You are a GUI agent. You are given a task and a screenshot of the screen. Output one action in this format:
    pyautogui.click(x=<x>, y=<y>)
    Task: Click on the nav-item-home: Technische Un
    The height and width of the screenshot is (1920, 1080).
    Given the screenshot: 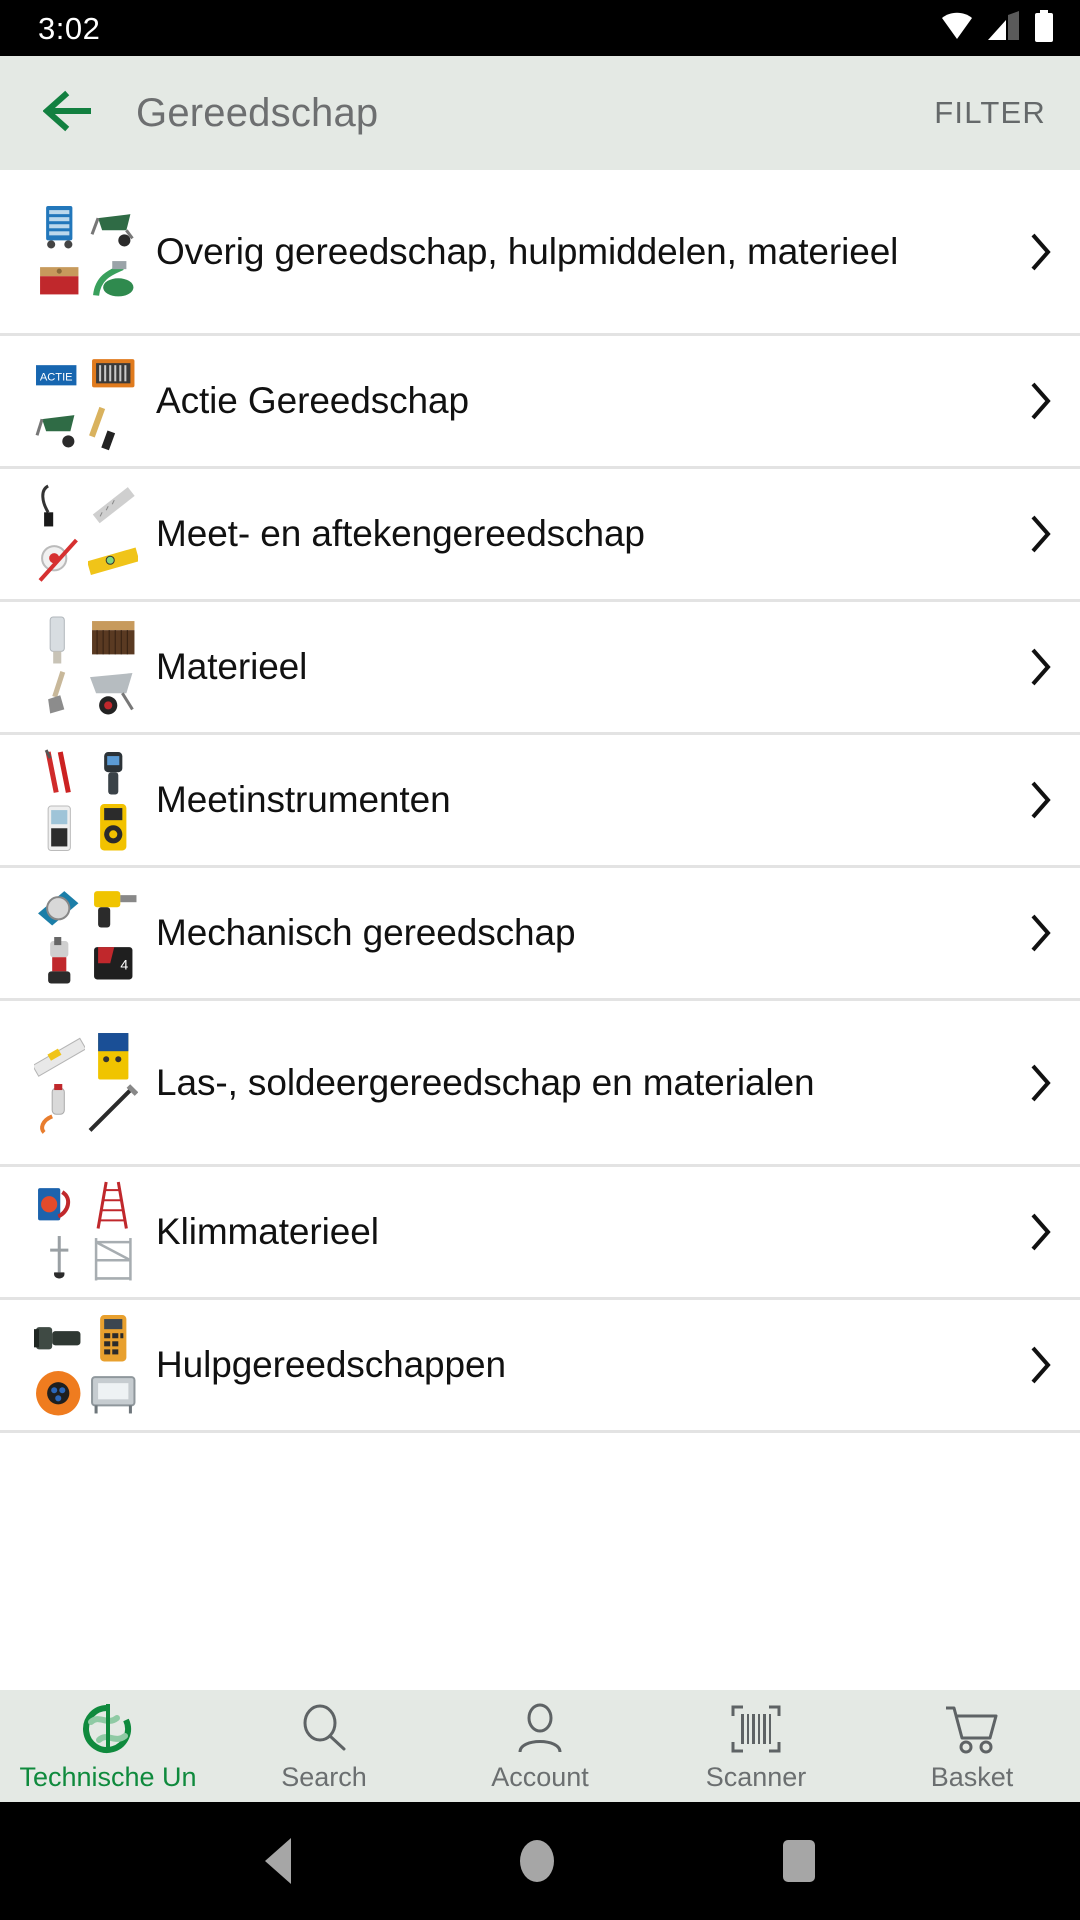 What is the action you would take?
    pyautogui.click(x=108, y=1746)
    